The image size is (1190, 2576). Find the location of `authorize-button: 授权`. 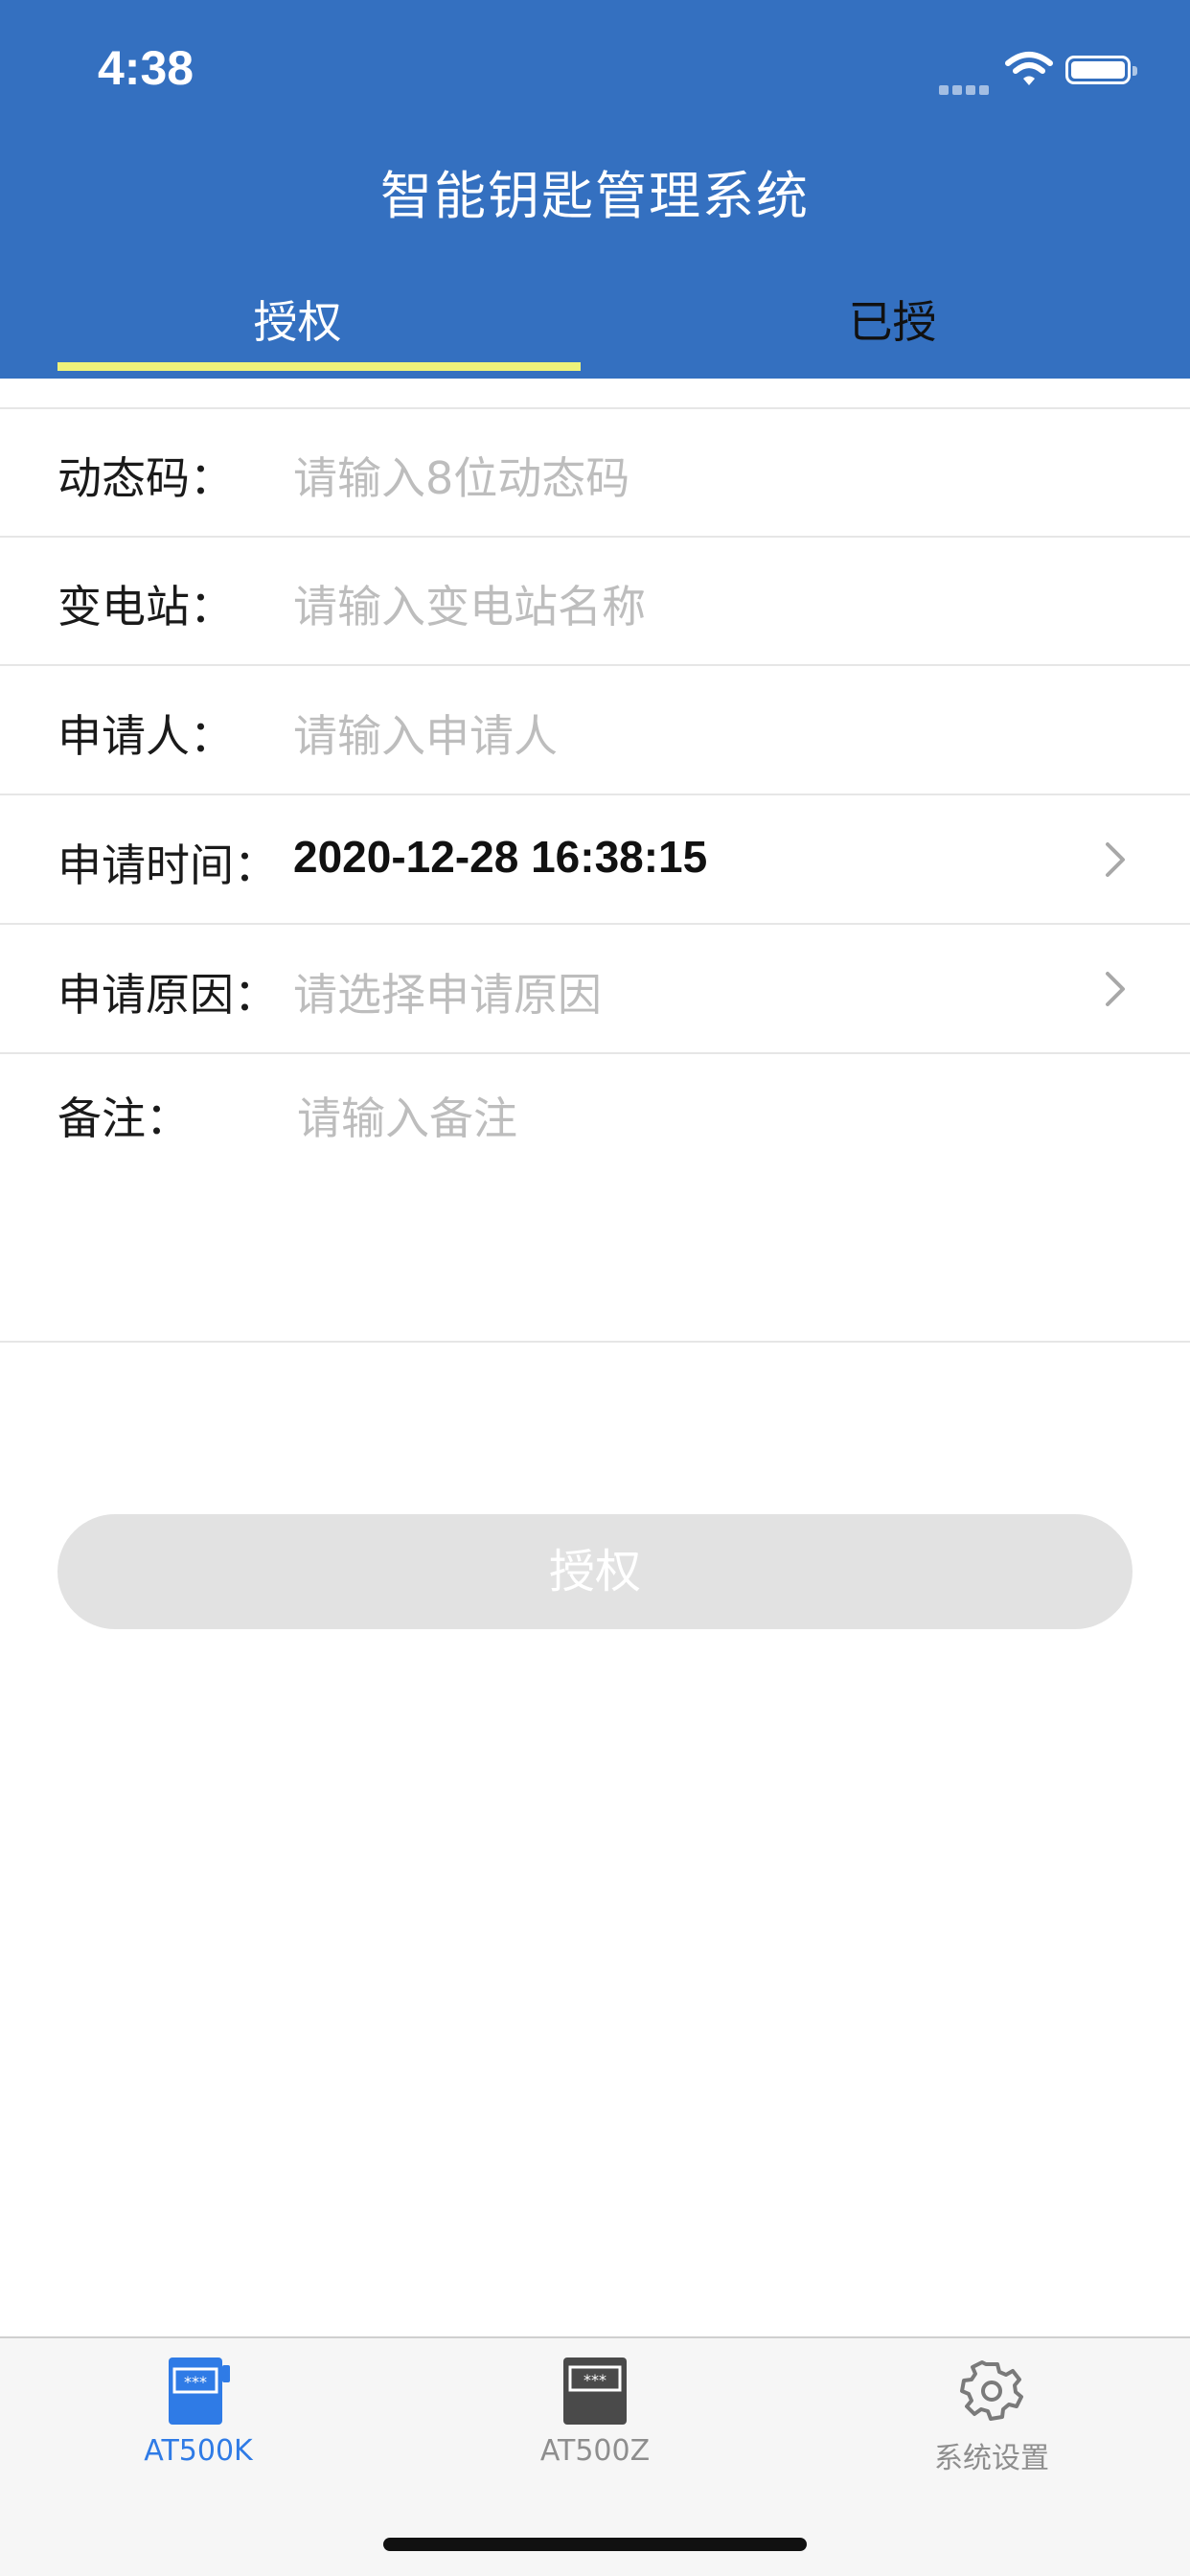

authorize-button: 授权 is located at coordinates (595, 1571).